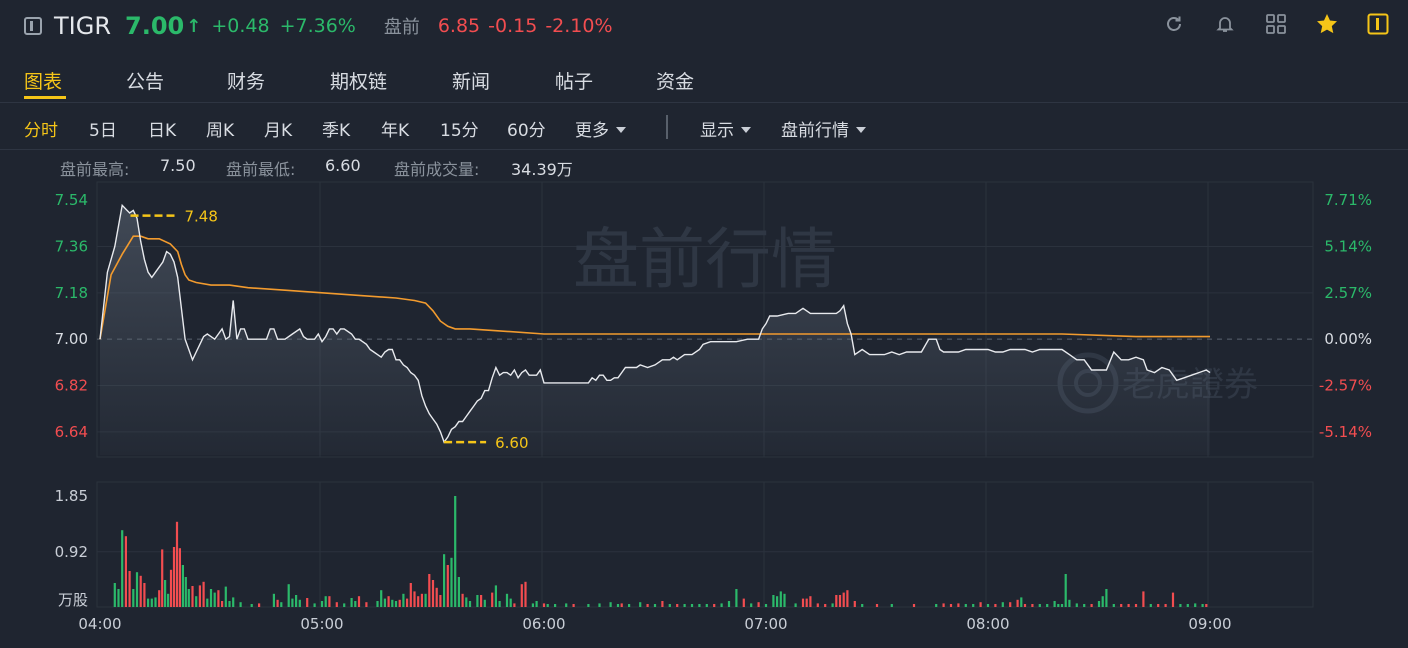 Image resolution: width=1408 pixels, height=648 pixels. I want to click on time-axis-label: 05:00, so click(321, 624).